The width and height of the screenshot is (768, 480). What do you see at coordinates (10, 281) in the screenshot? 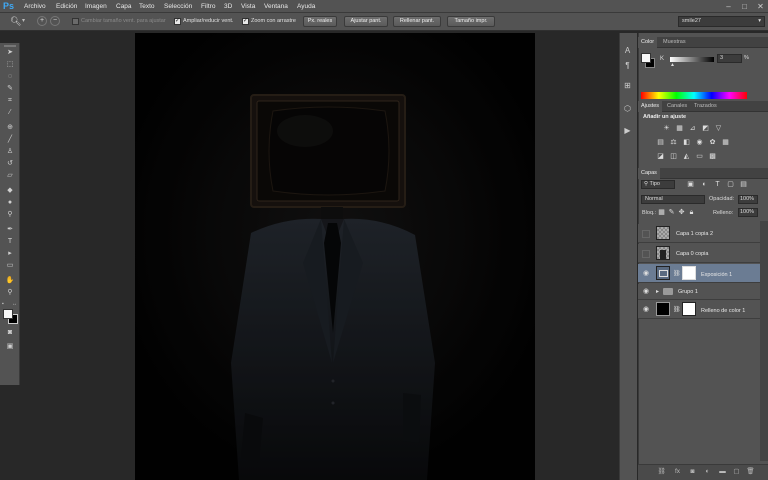
I see `hand-tool-icon: ✋` at bounding box center [10, 281].